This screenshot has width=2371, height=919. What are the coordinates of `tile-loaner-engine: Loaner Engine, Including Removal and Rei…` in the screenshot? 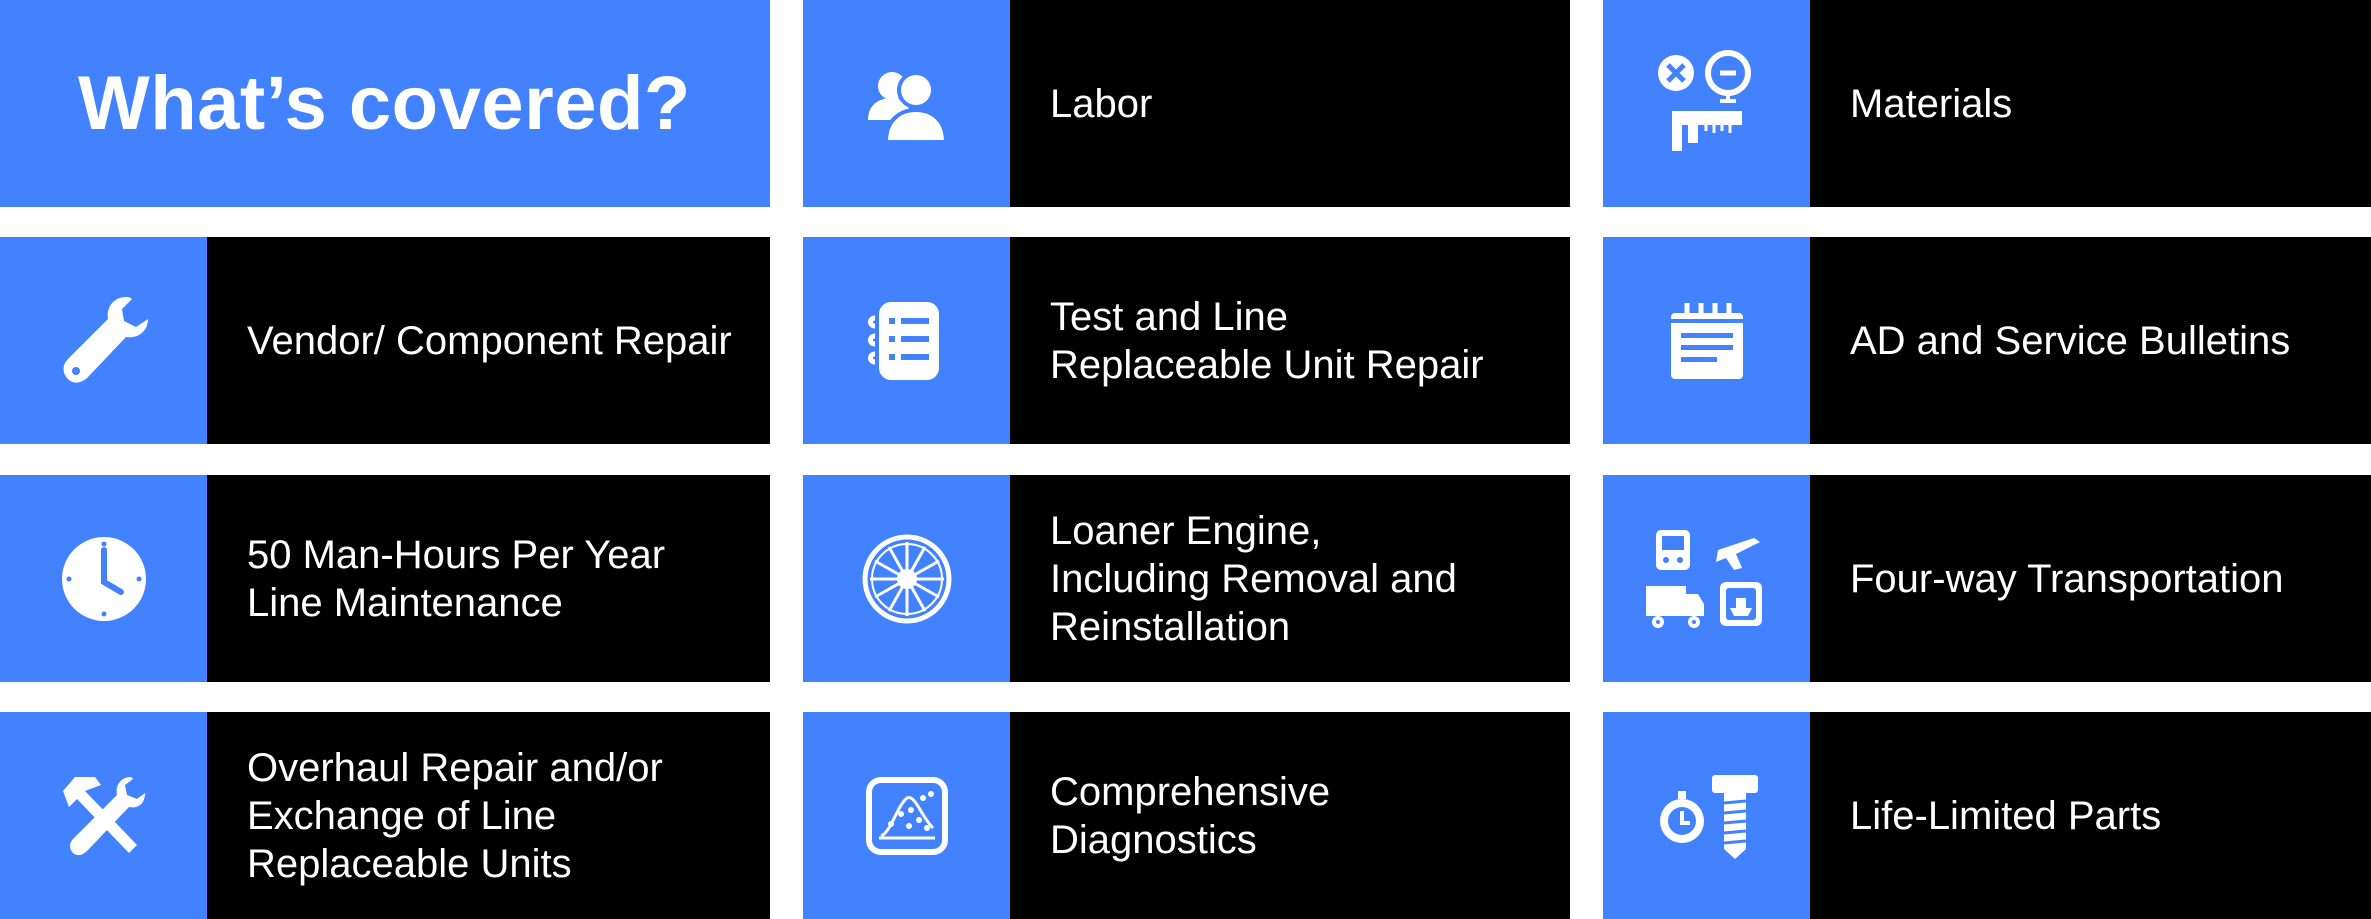 It's located at (1186, 578).